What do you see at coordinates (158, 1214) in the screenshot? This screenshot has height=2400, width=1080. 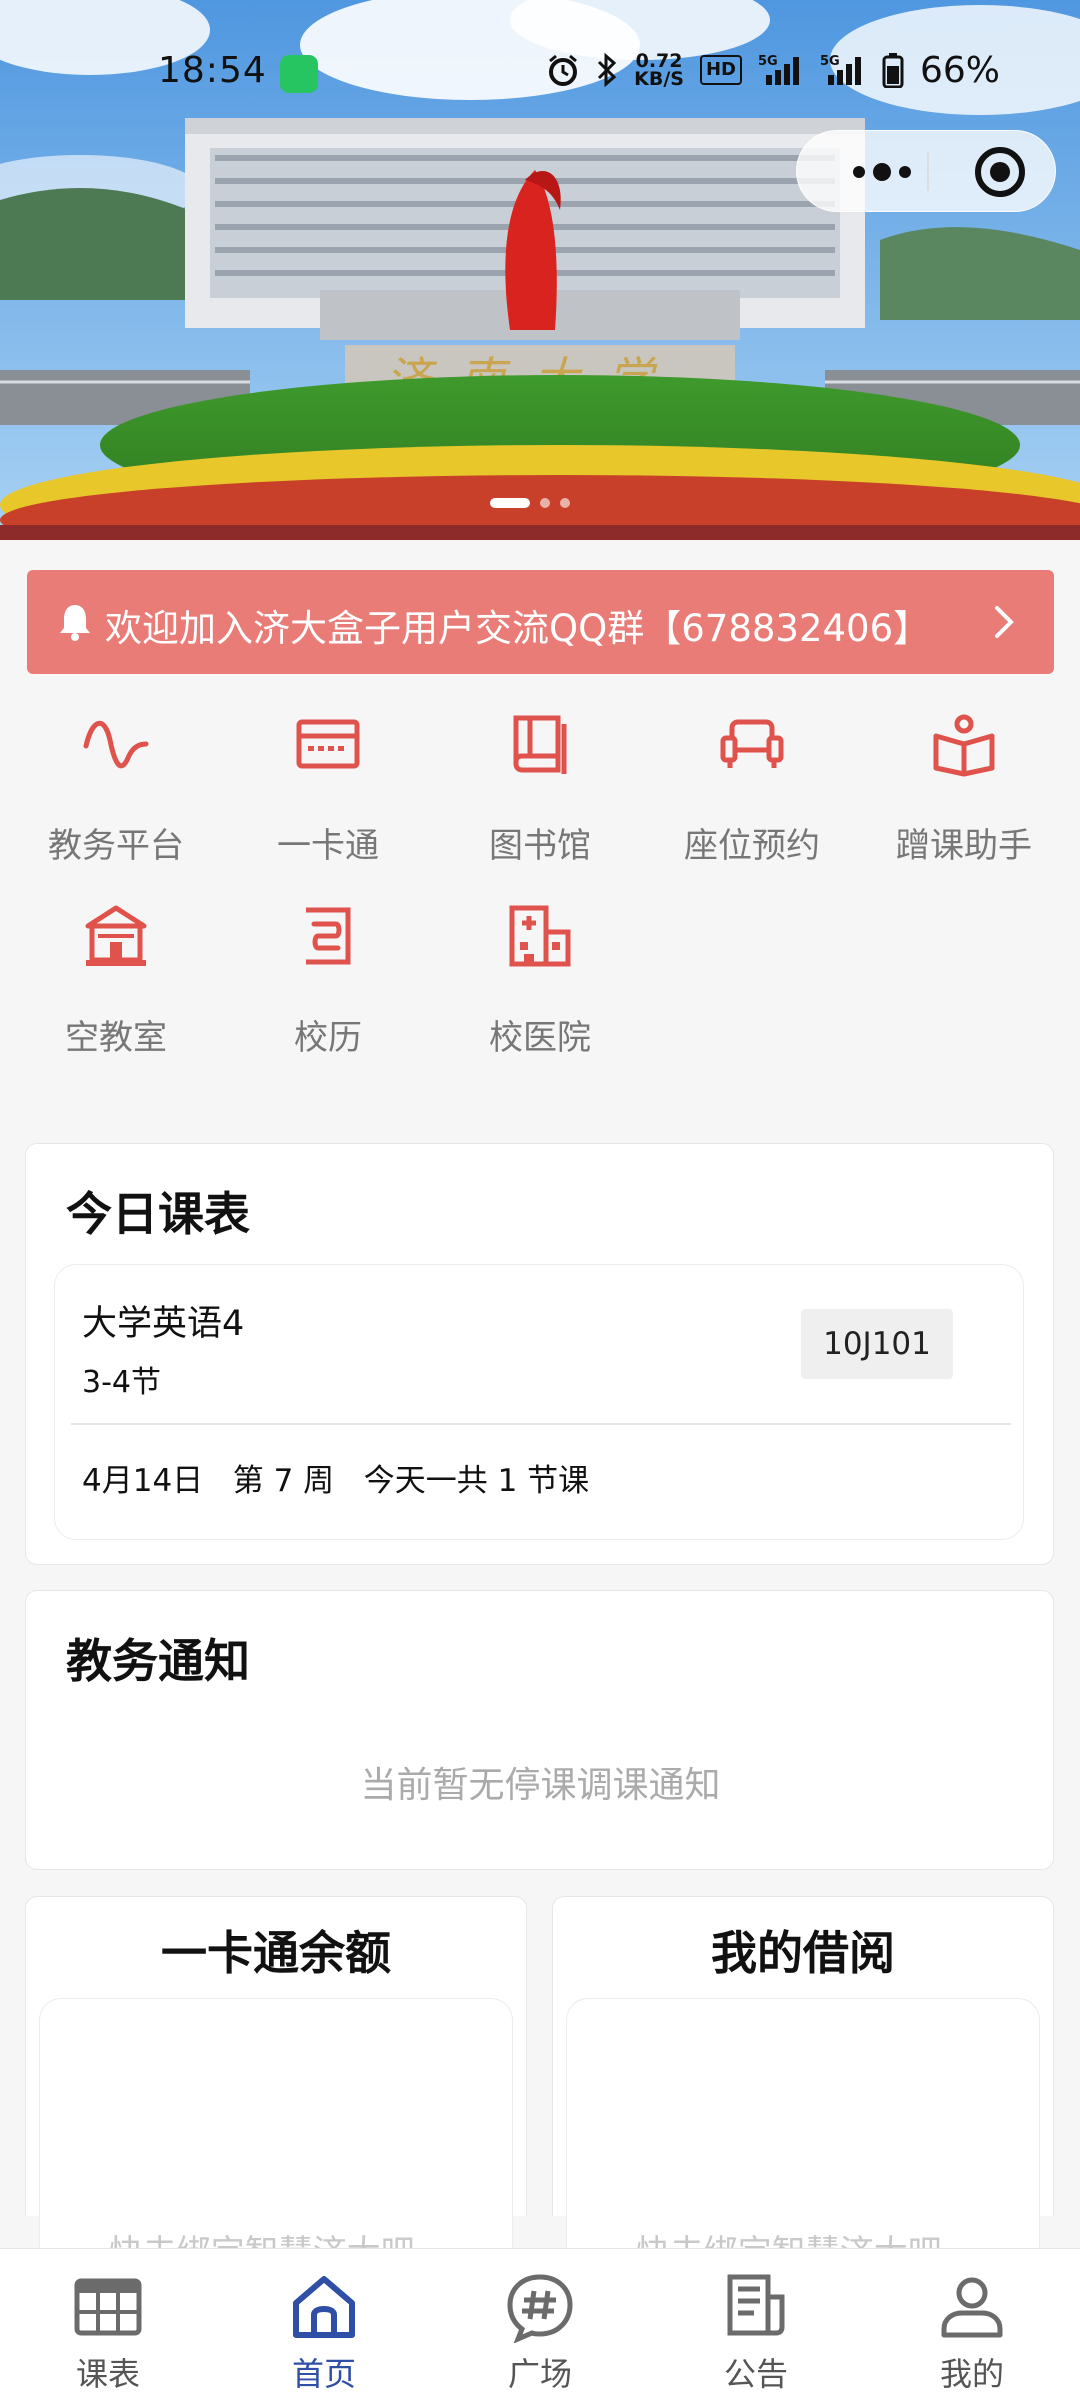 I see `schedule-title: 今日课表` at bounding box center [158, 1214].